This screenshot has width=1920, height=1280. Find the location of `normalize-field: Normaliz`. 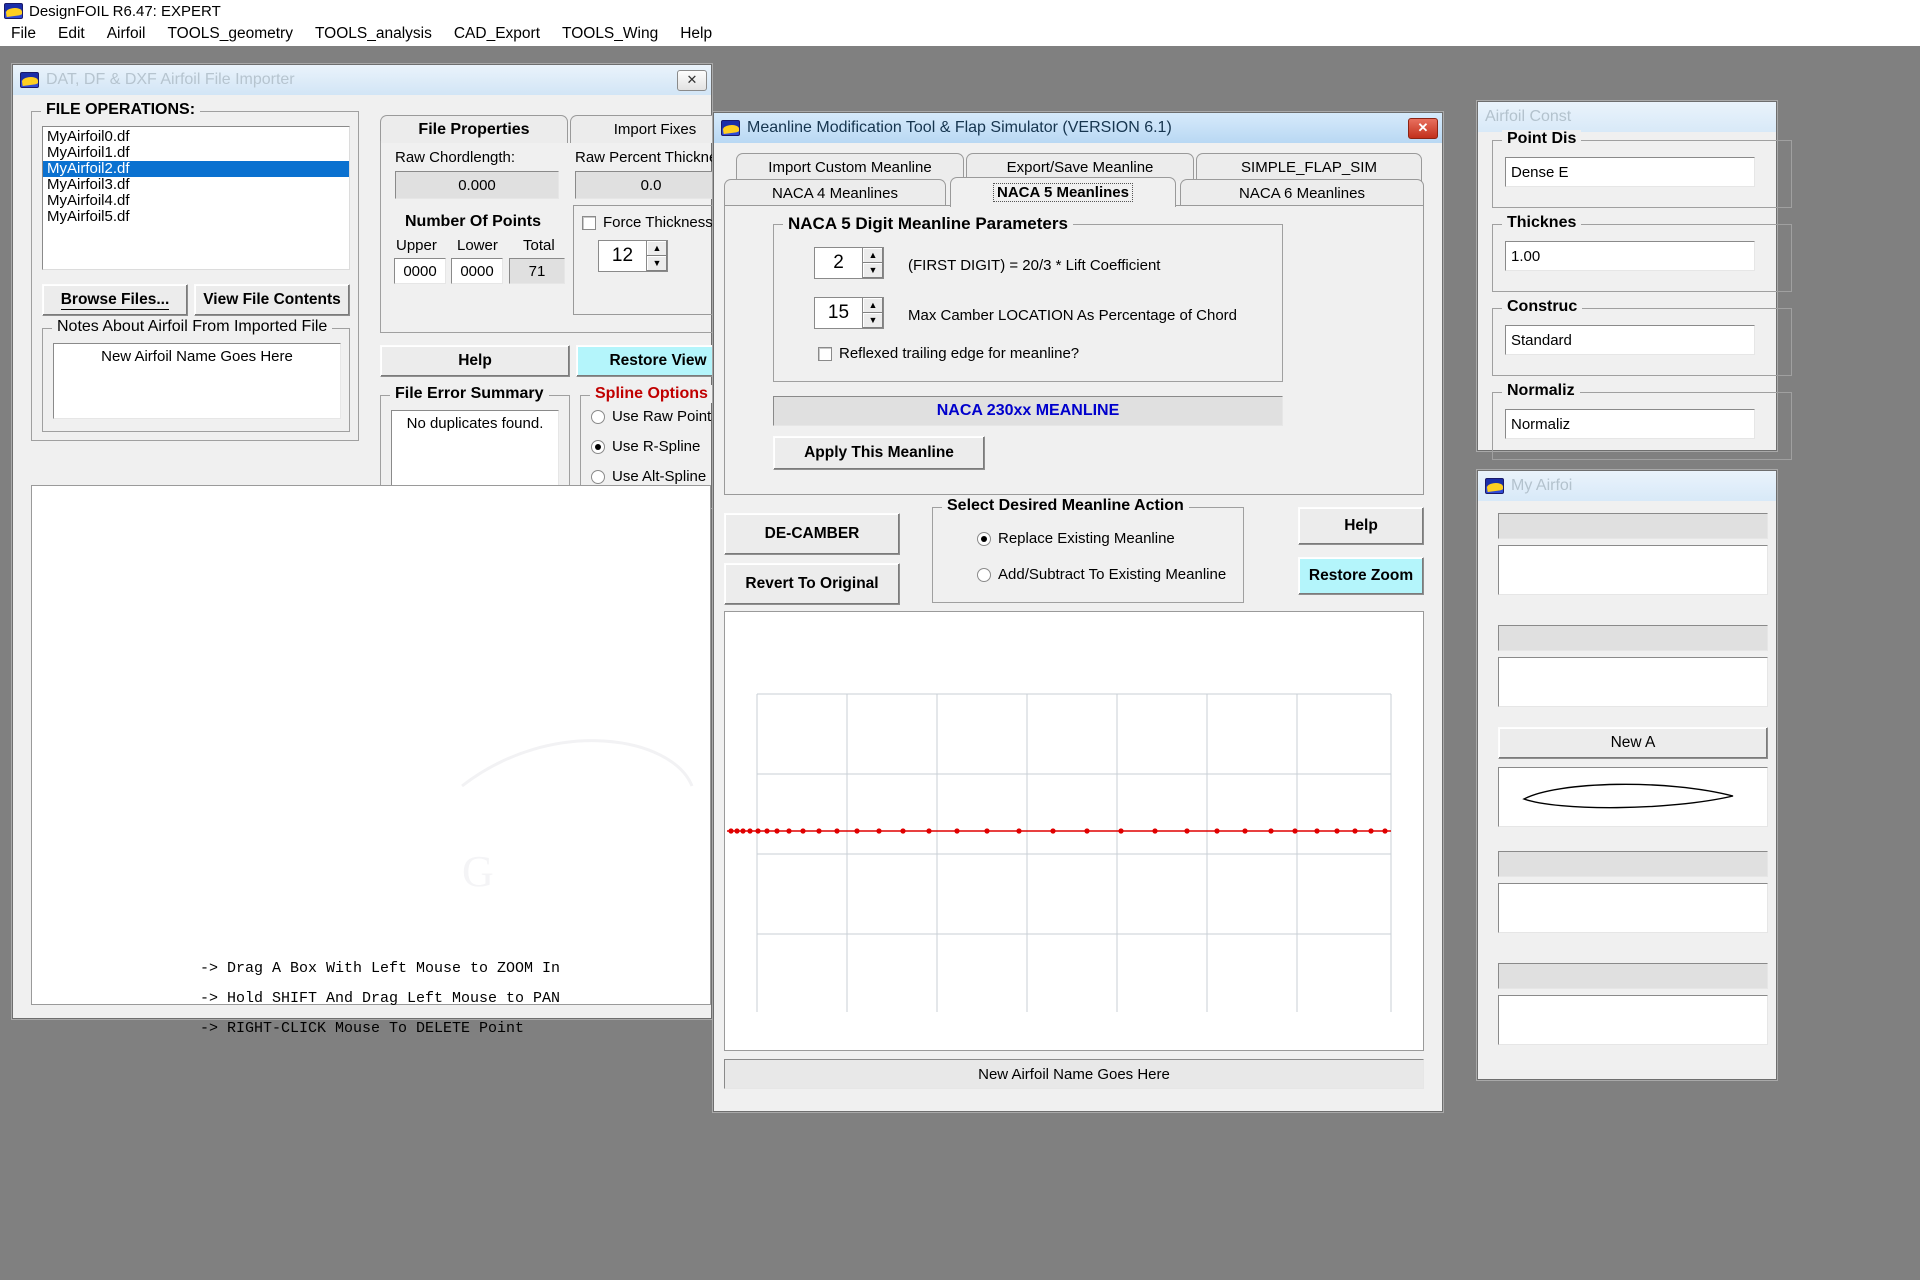

normalize-field: Normaliz is located at coordinates (1630, 424).